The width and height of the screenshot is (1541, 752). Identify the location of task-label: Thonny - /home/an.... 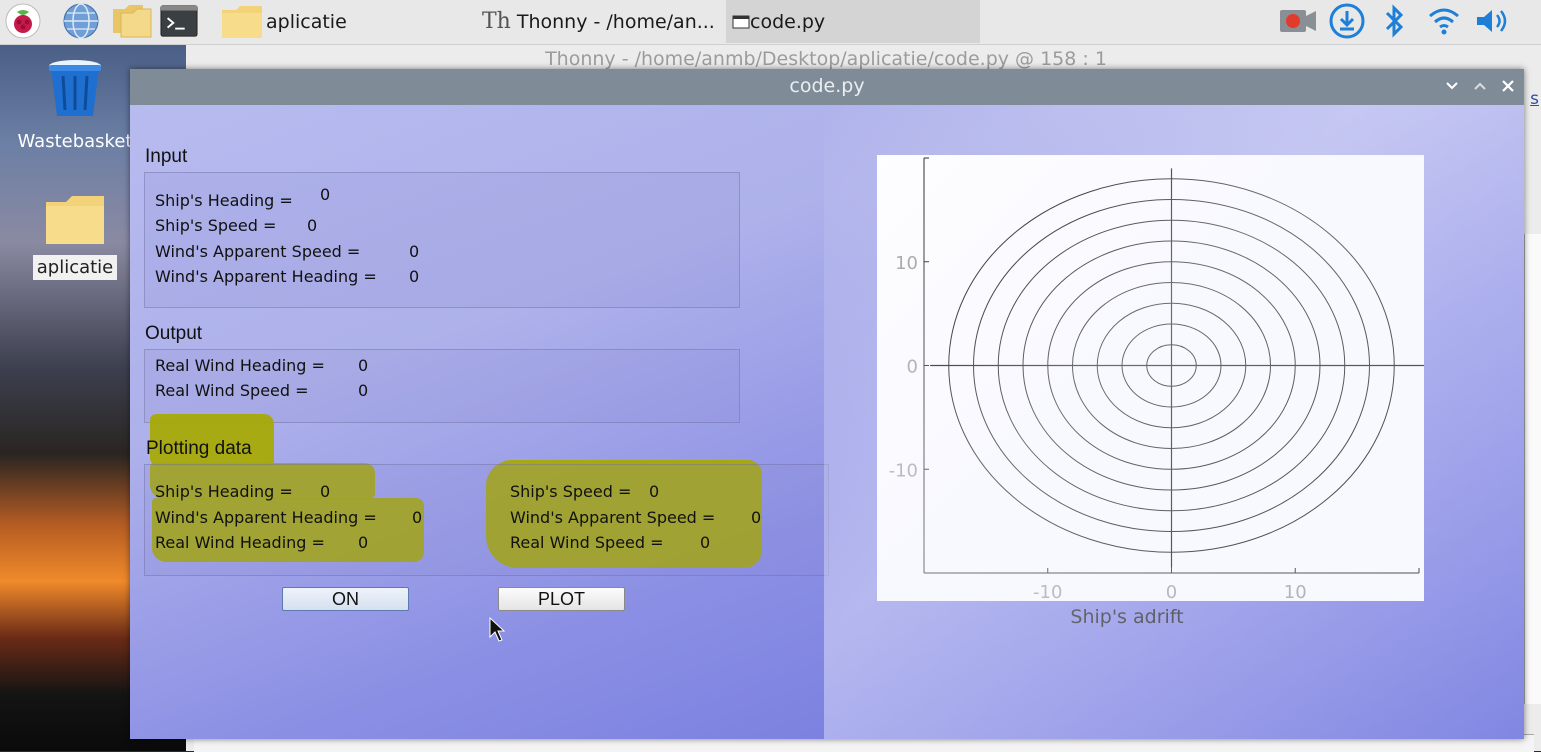
(615, 21).